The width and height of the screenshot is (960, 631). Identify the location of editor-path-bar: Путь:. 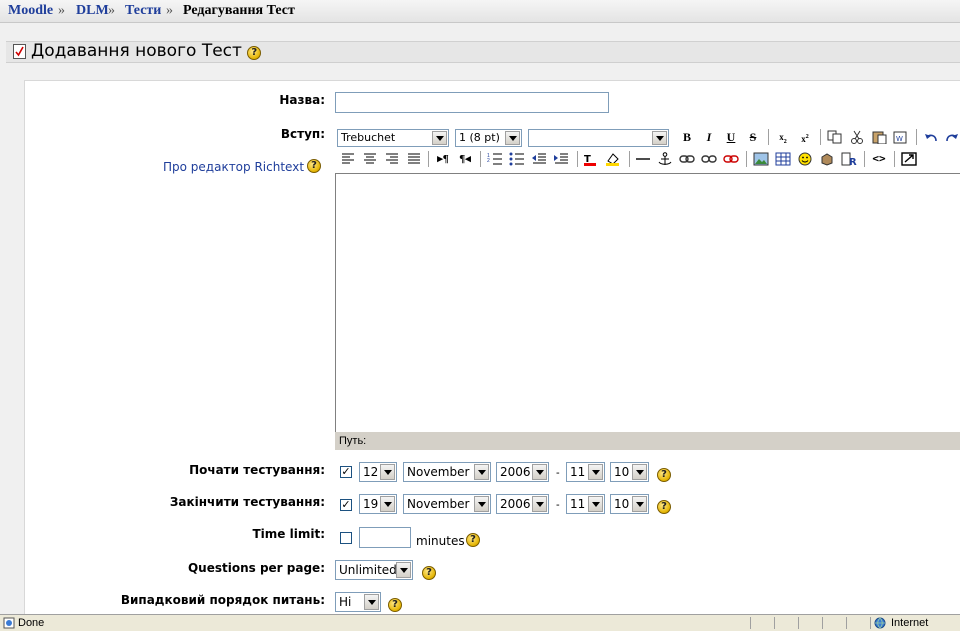
(647, 441).